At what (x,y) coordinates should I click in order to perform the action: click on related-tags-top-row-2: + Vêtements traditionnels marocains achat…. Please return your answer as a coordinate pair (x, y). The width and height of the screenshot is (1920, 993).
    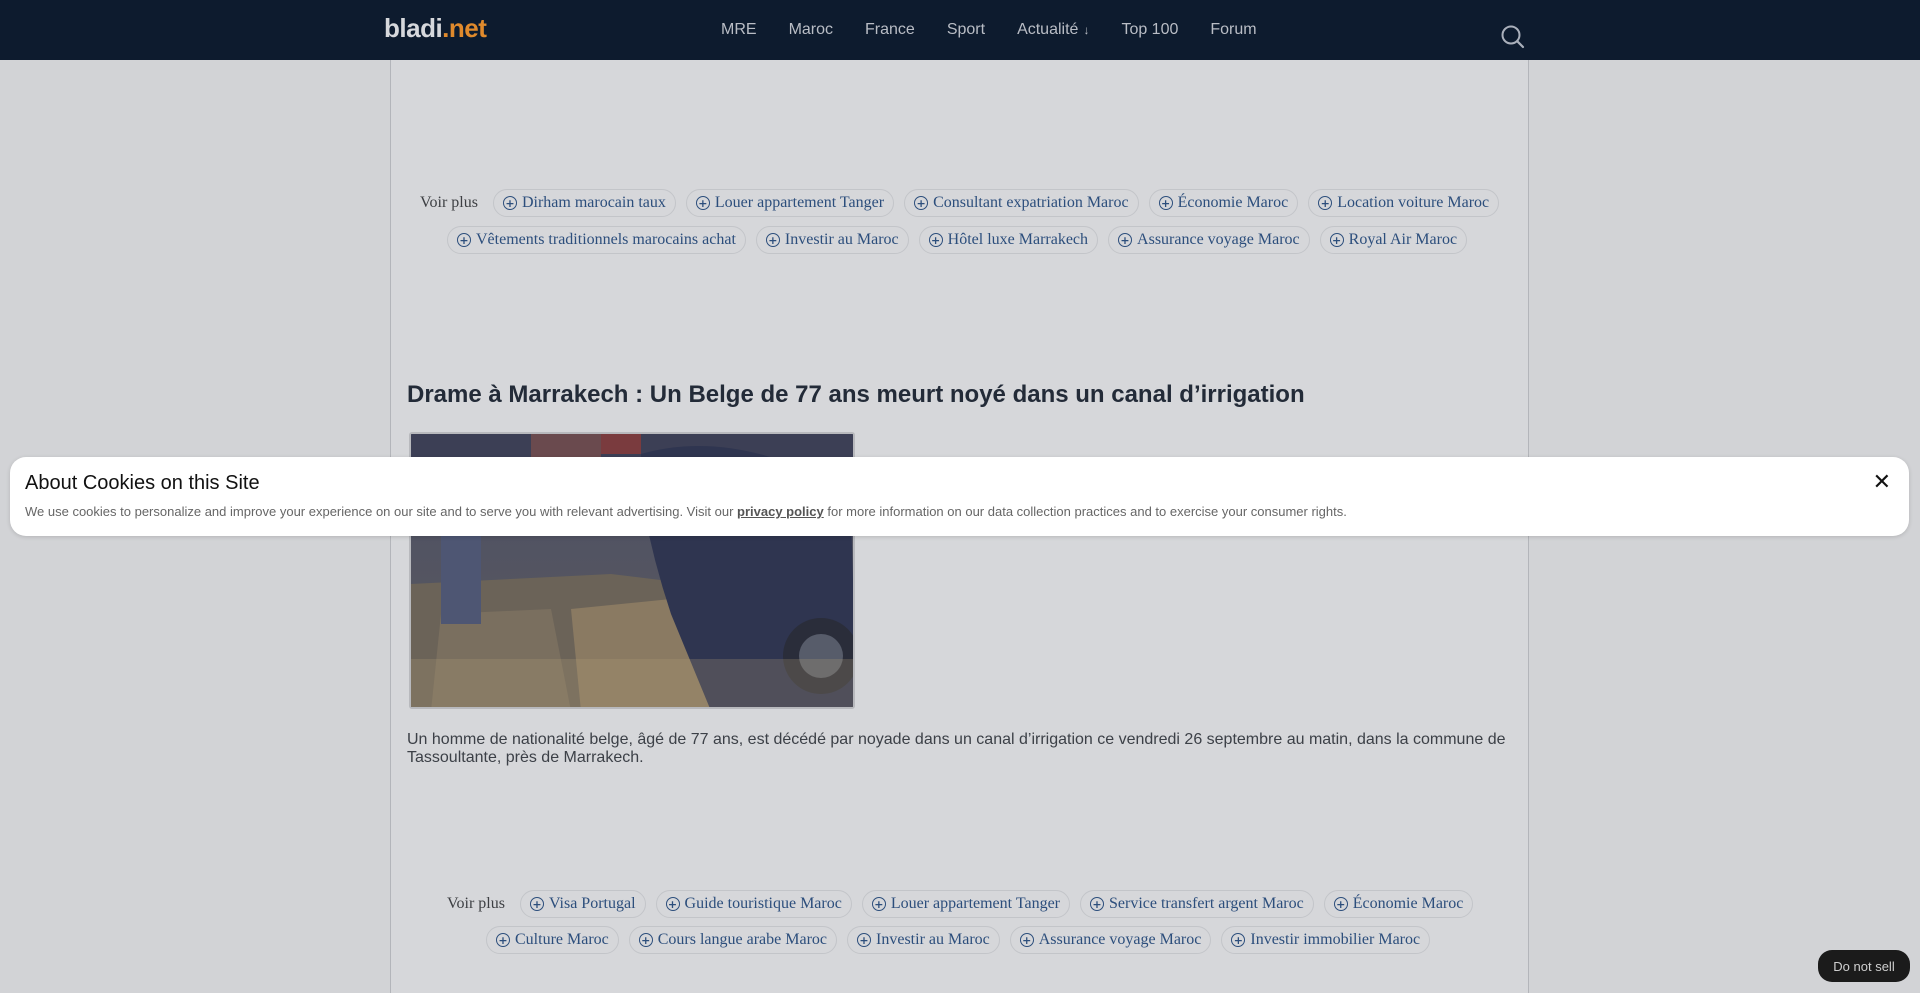
    Looking at the image, I should click on (962, 240).